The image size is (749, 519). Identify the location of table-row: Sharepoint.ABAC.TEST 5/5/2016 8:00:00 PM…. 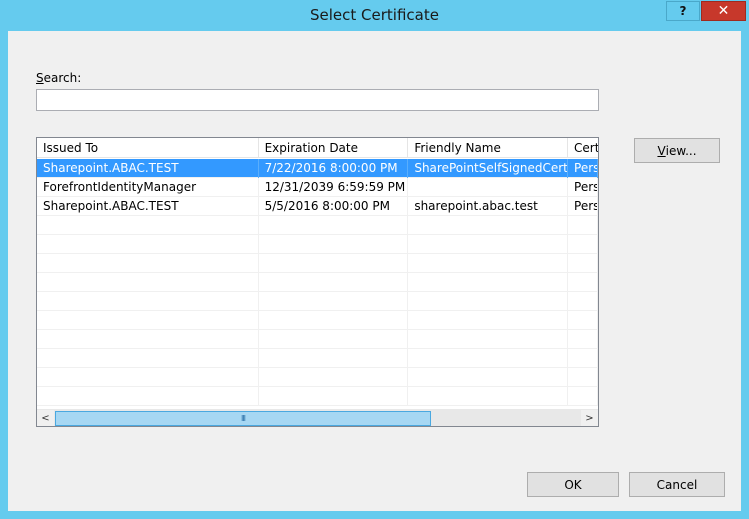
(317, 206).